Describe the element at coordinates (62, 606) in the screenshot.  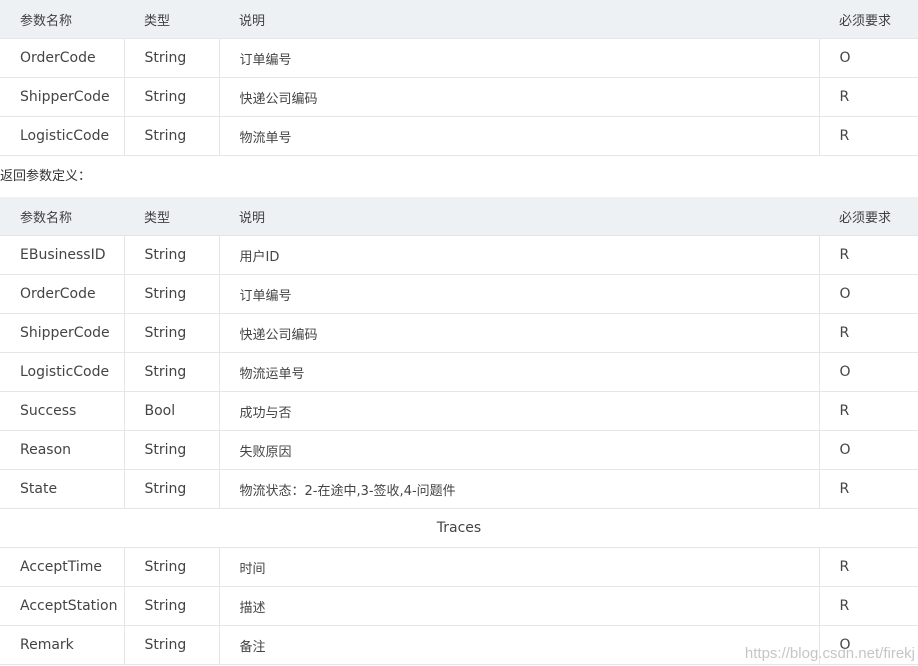
I see `param-name: AcceptStation` at that location.